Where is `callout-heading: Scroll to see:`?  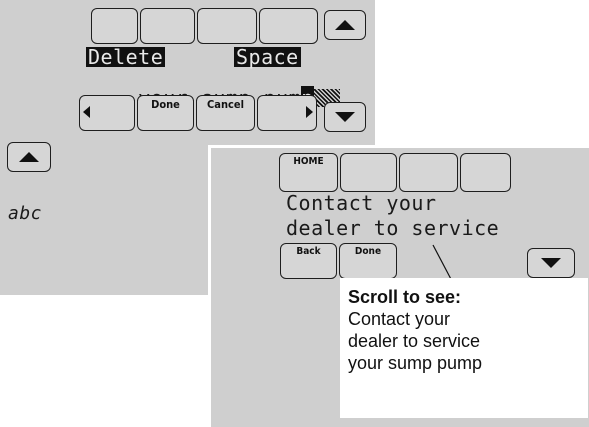 callout-heading: Scroll to see: is located at coordinates (405, 297).